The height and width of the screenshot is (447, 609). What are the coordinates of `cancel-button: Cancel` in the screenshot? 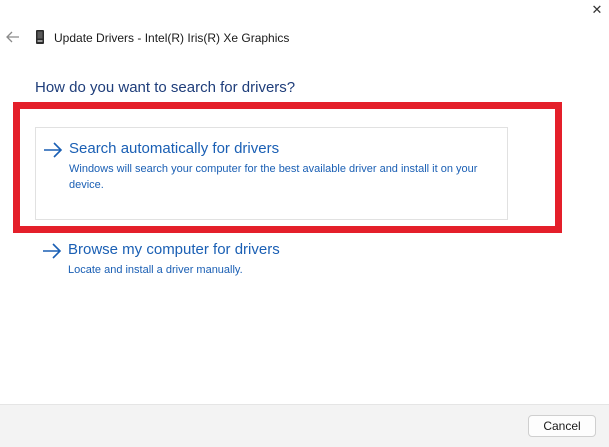 It's located at (562, 426).